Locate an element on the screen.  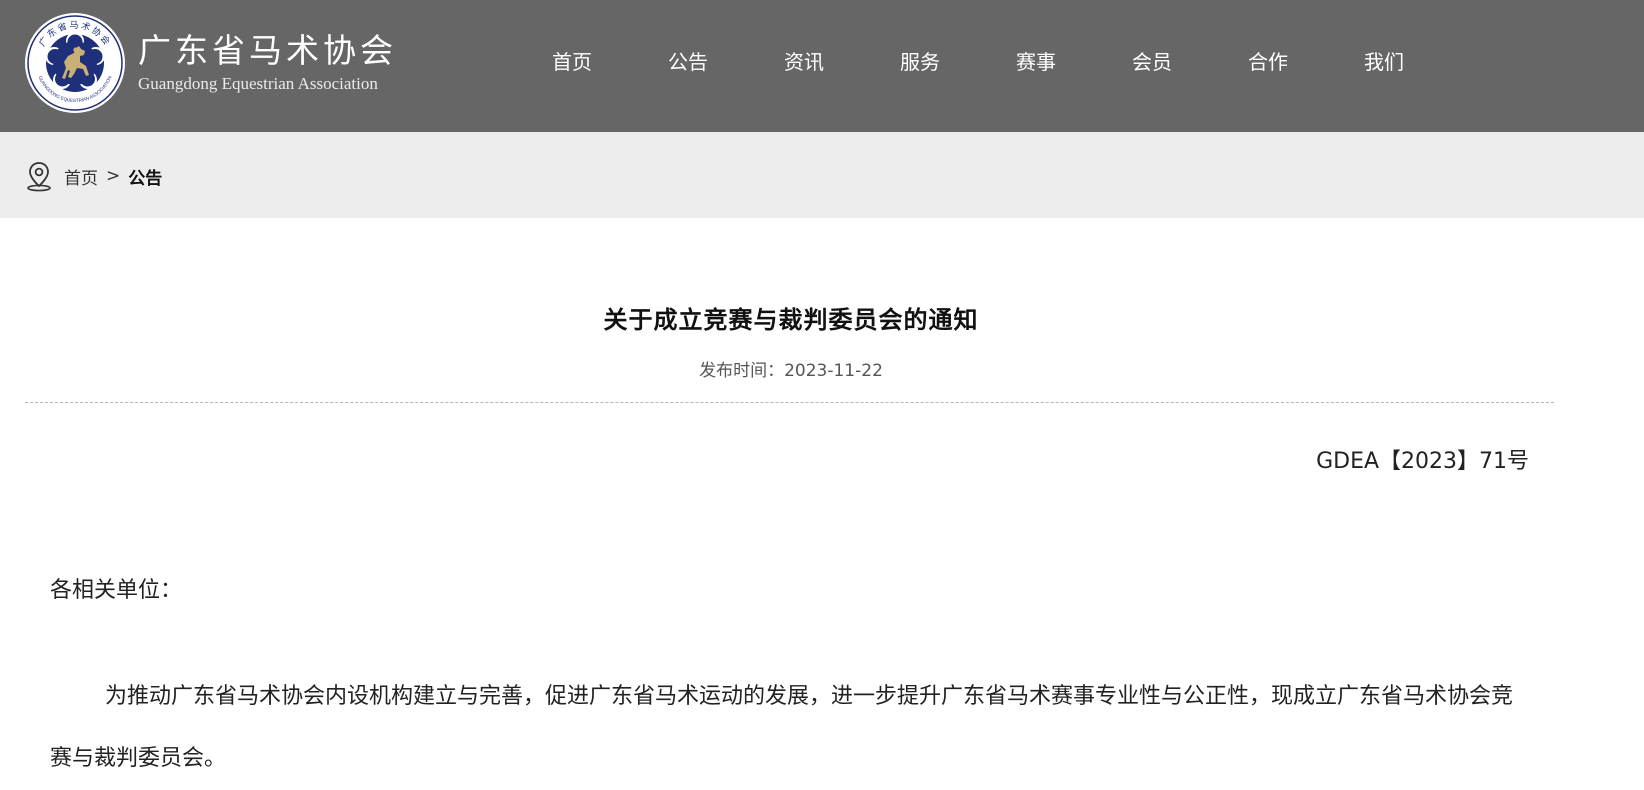
main-nav: 首页 公告 资讯 服务 赛事 会员 合作 我们 is located at coordinates (978, 62).